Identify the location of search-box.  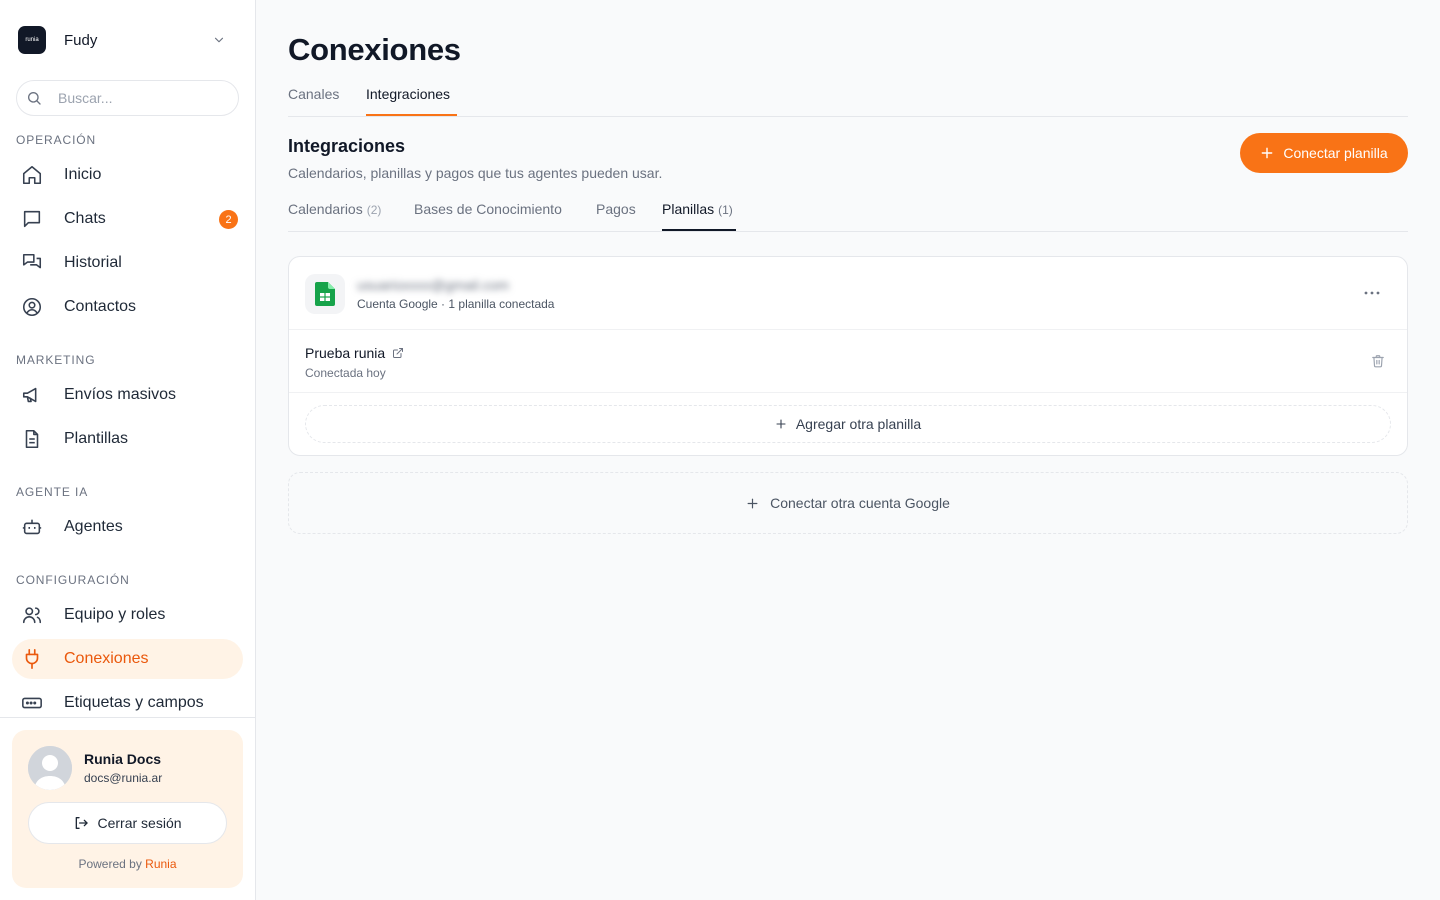
(127, 98).